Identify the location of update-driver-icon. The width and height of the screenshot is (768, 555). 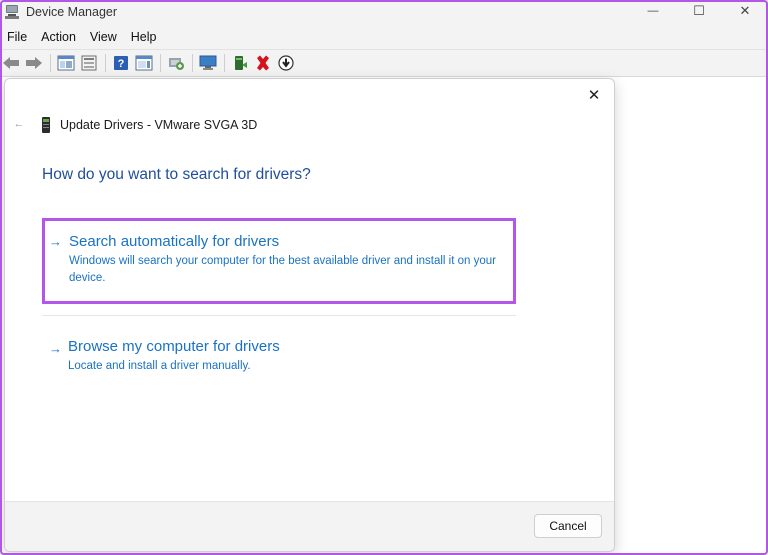
(241, 62).